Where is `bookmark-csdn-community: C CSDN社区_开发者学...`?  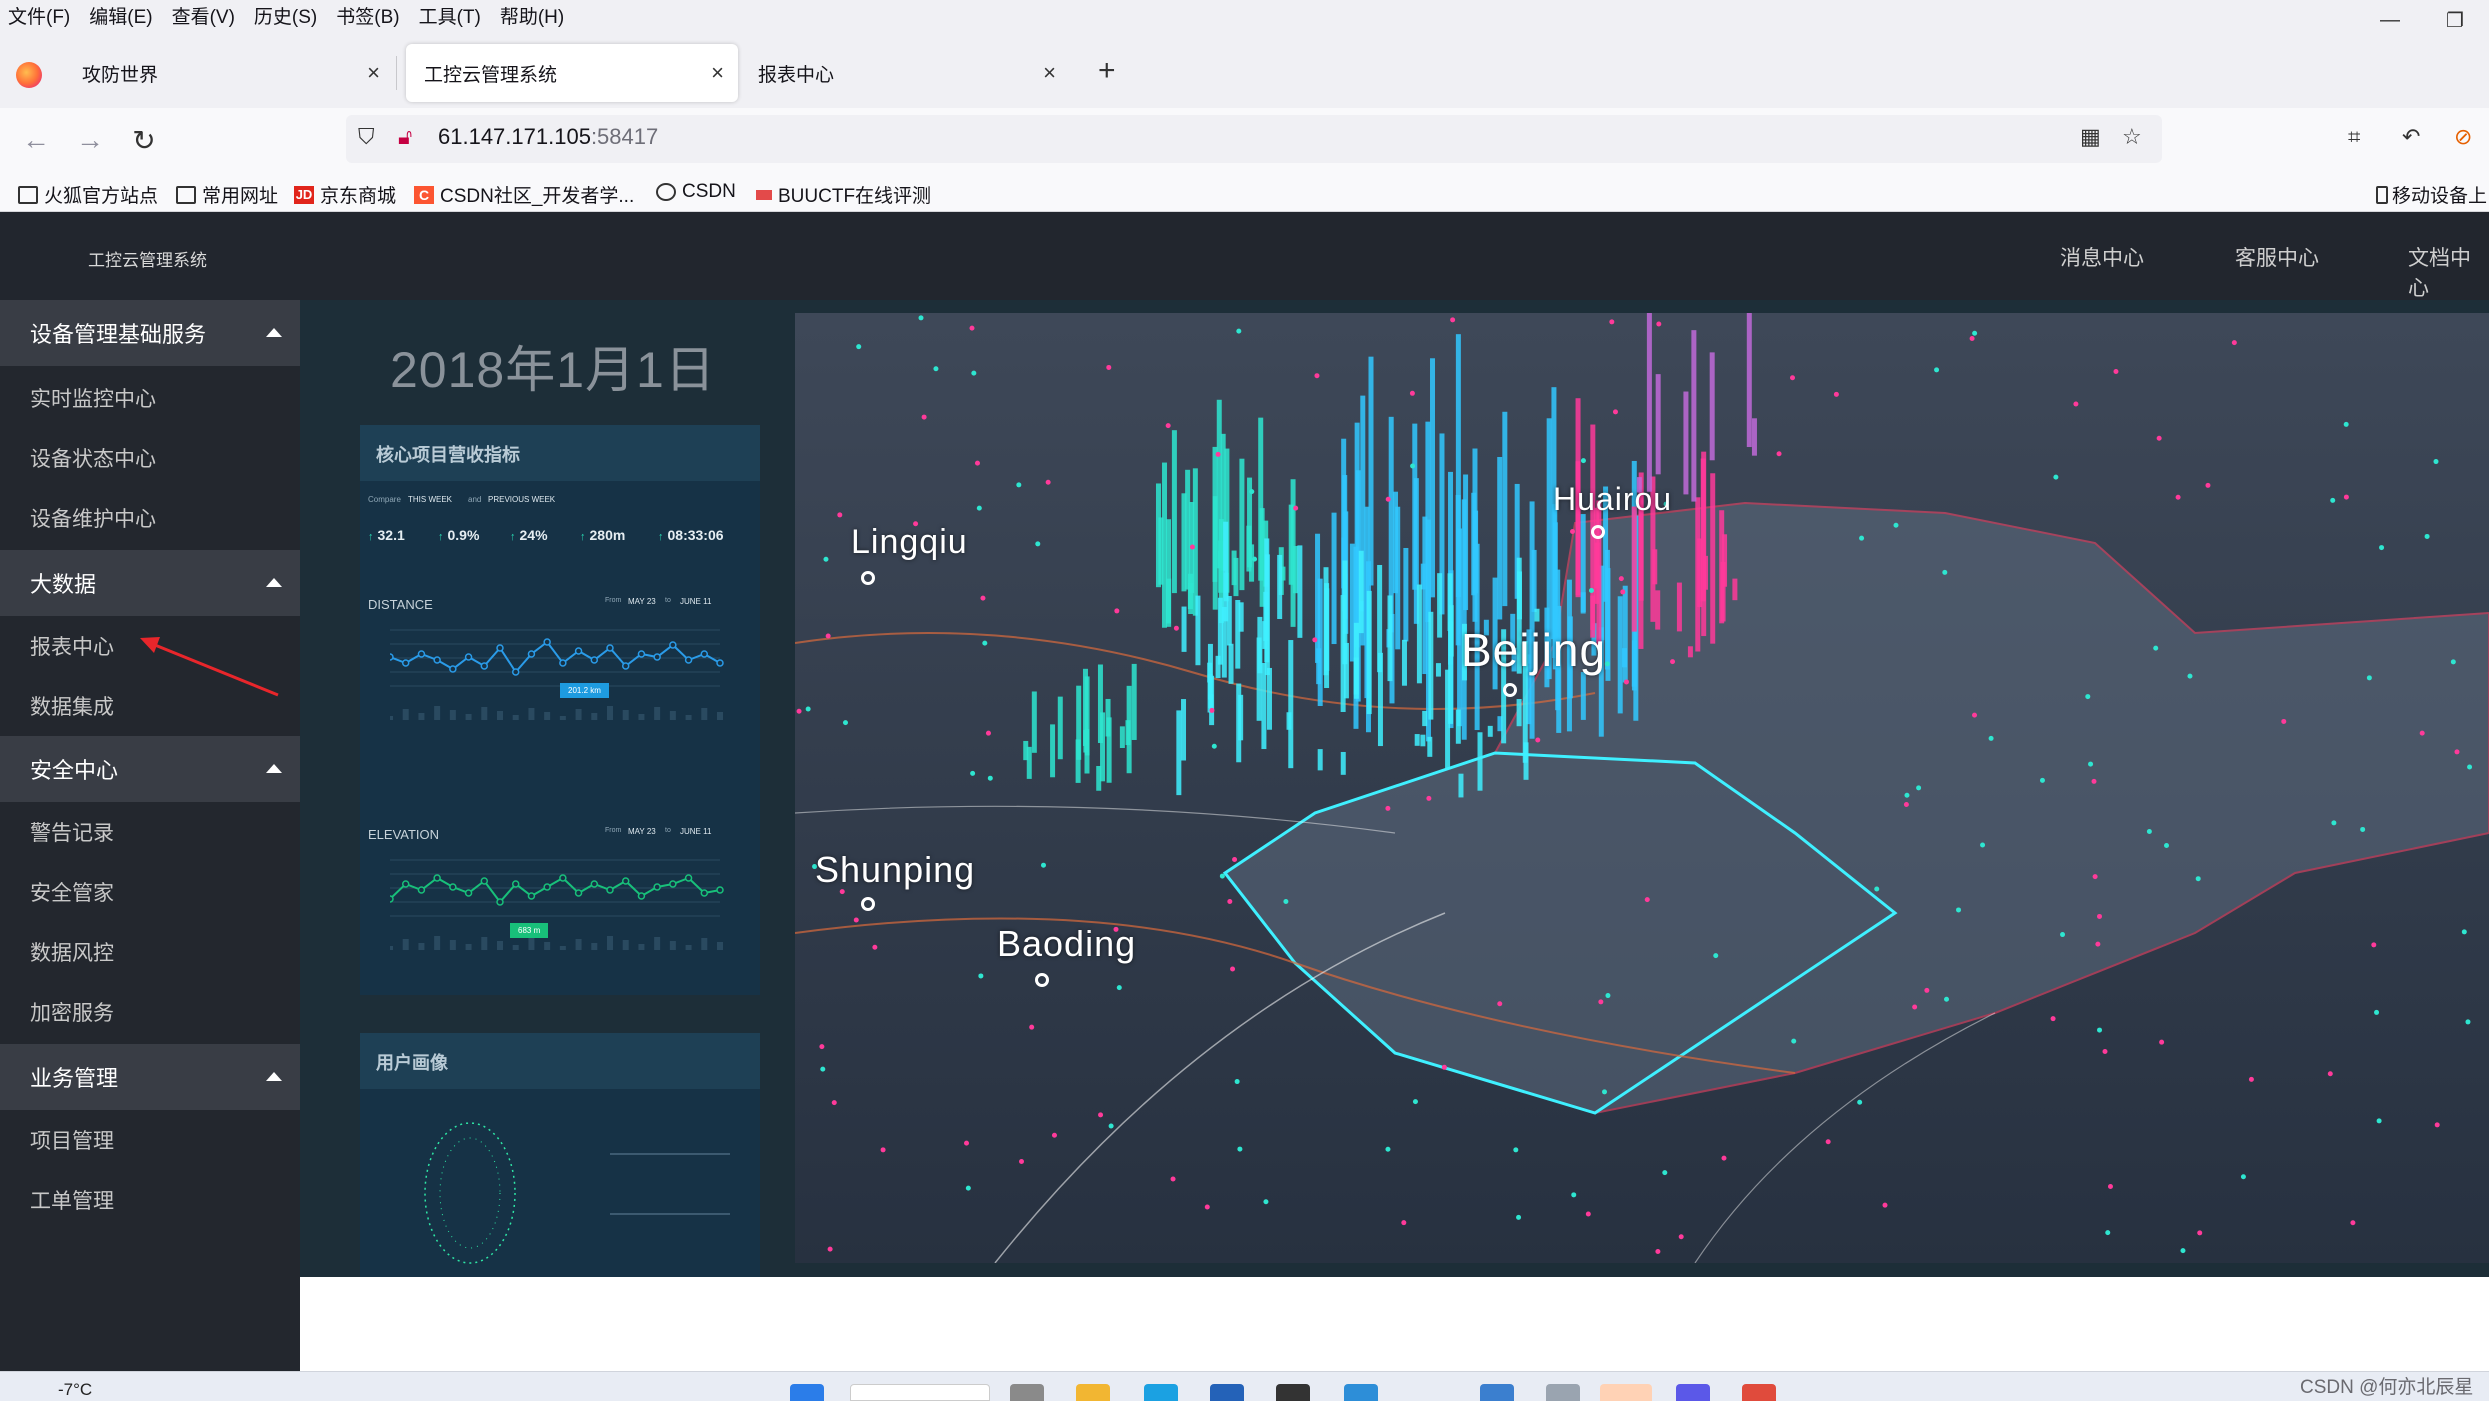
bookmark-csdn-community: C CSDN社区_开发者学... is located at coordinates (524, 194).